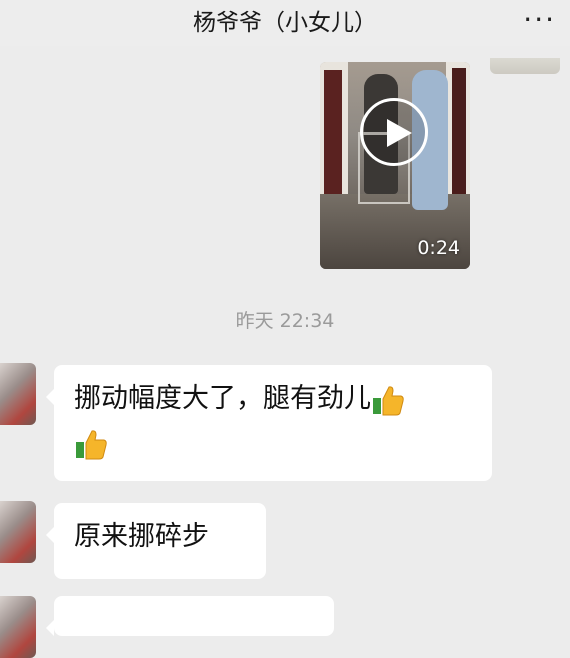 This screenshot has width=570, height=658. What do you see at coordinates (394, 132) in the screenshot?
I see `play-icon` at bounding box center [394, 132].